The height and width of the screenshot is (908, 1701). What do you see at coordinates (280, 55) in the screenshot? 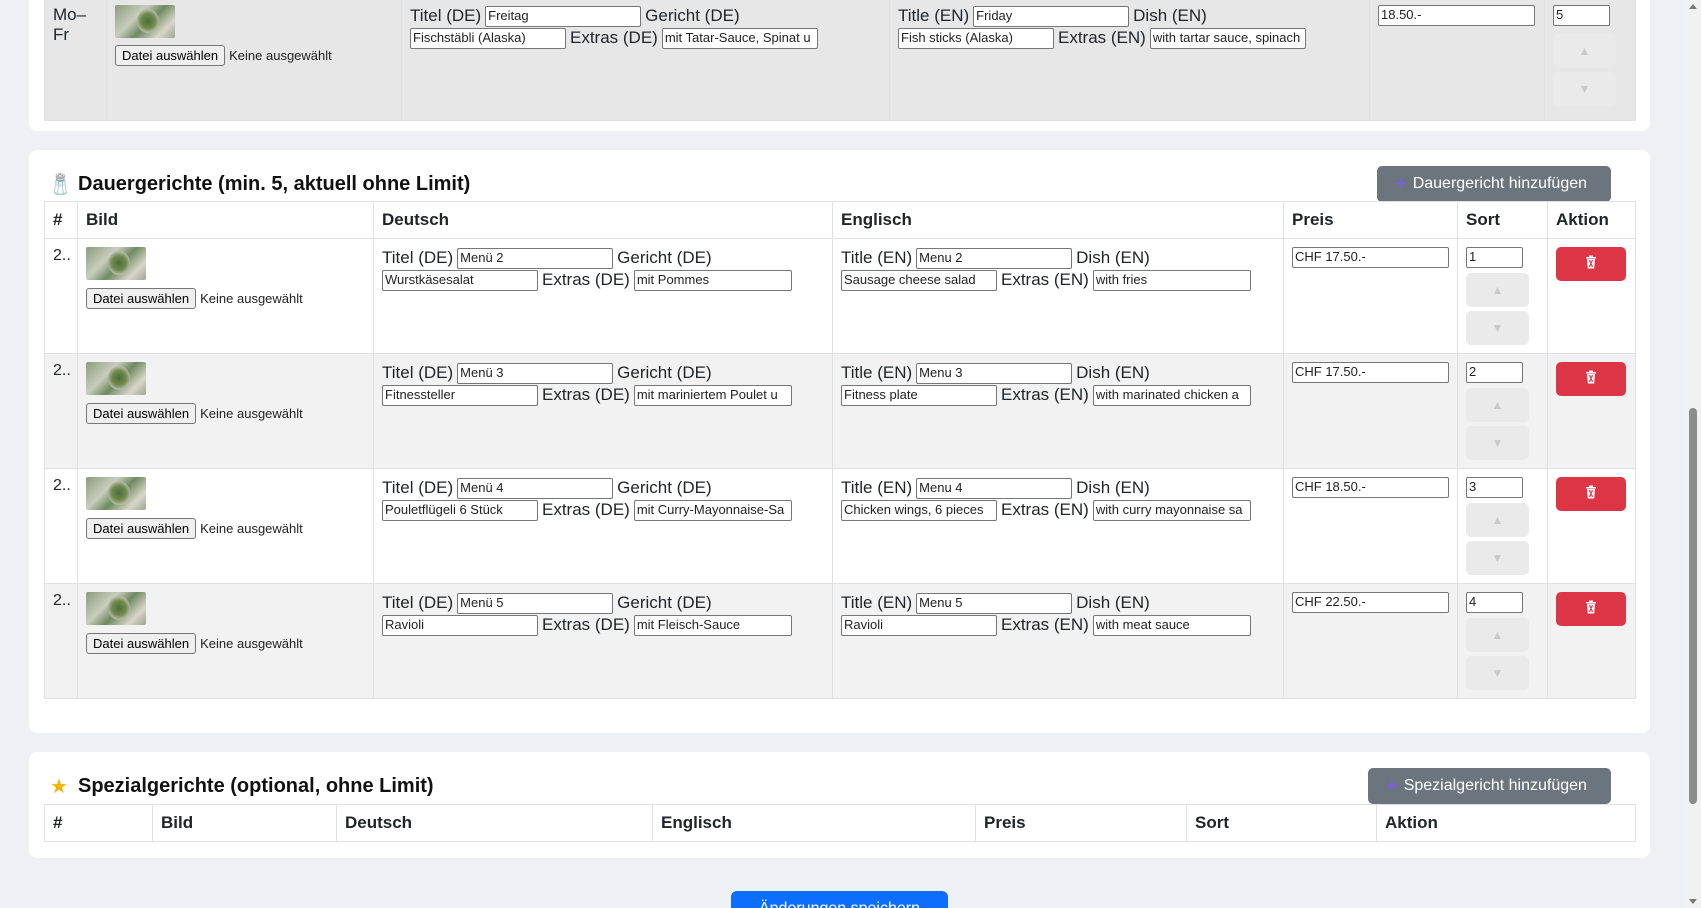
I see `weekly-file-status: Keine ausgewählt` at bounding box center [280, 55].